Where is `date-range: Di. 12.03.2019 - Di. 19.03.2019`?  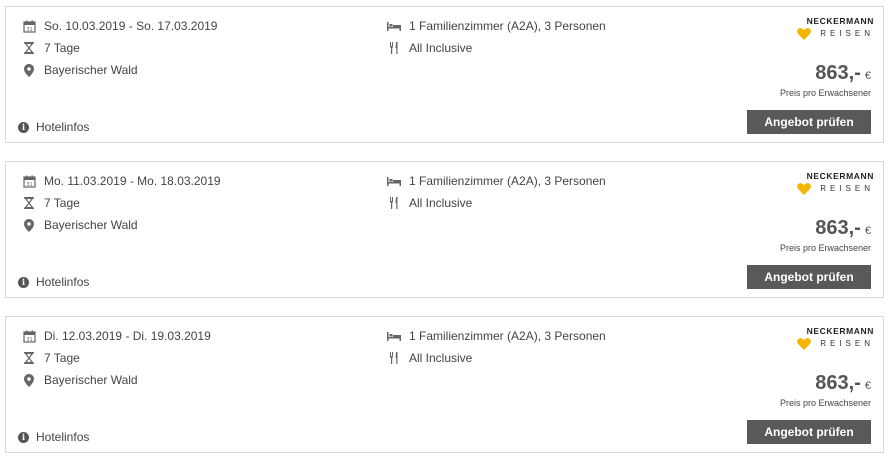
date-range: Di. 12.03.2019 - Di. 19.03.2019 is located at coordinates (127, 336).